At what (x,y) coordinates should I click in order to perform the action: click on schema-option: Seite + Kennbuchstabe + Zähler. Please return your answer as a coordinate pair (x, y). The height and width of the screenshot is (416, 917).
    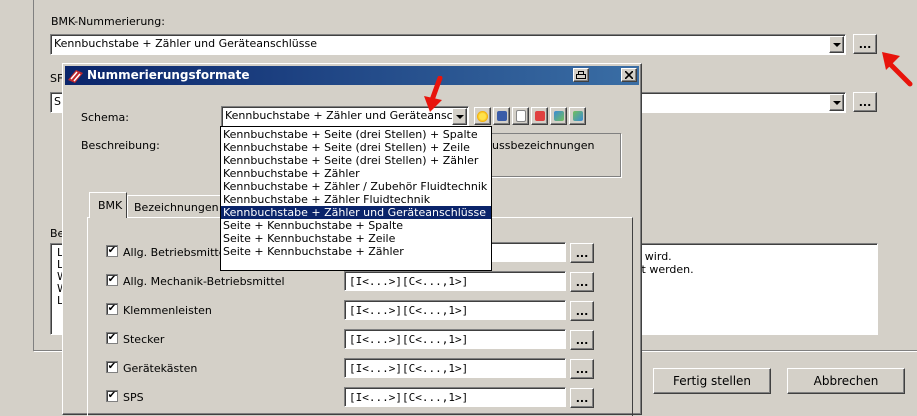
    Looking at the image, I should click on (356, 251).